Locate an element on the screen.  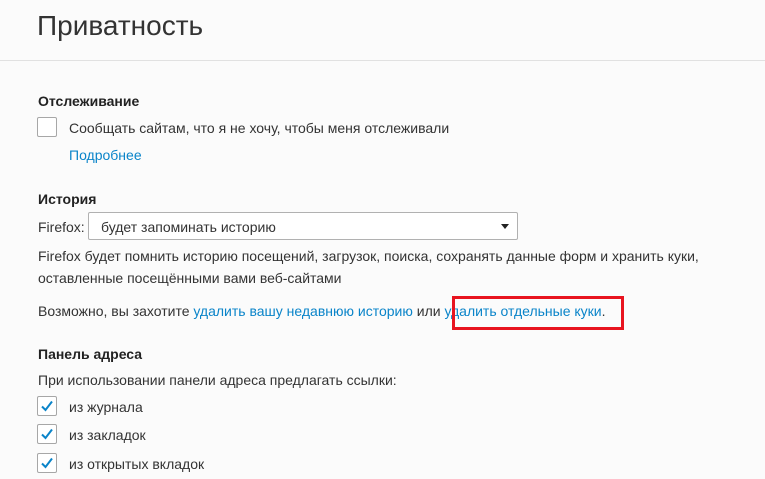
dnt-checkbox is located at coordinates (47, 127).